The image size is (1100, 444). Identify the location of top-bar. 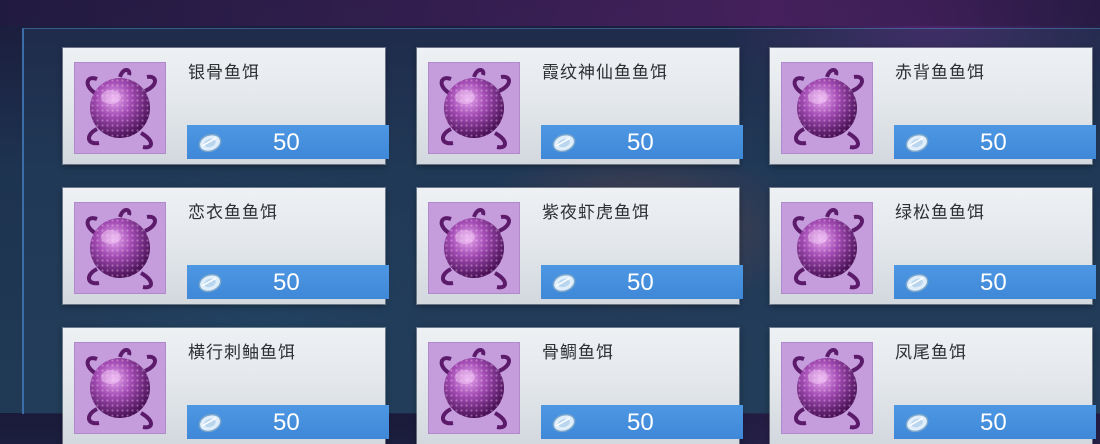
(550, 13).